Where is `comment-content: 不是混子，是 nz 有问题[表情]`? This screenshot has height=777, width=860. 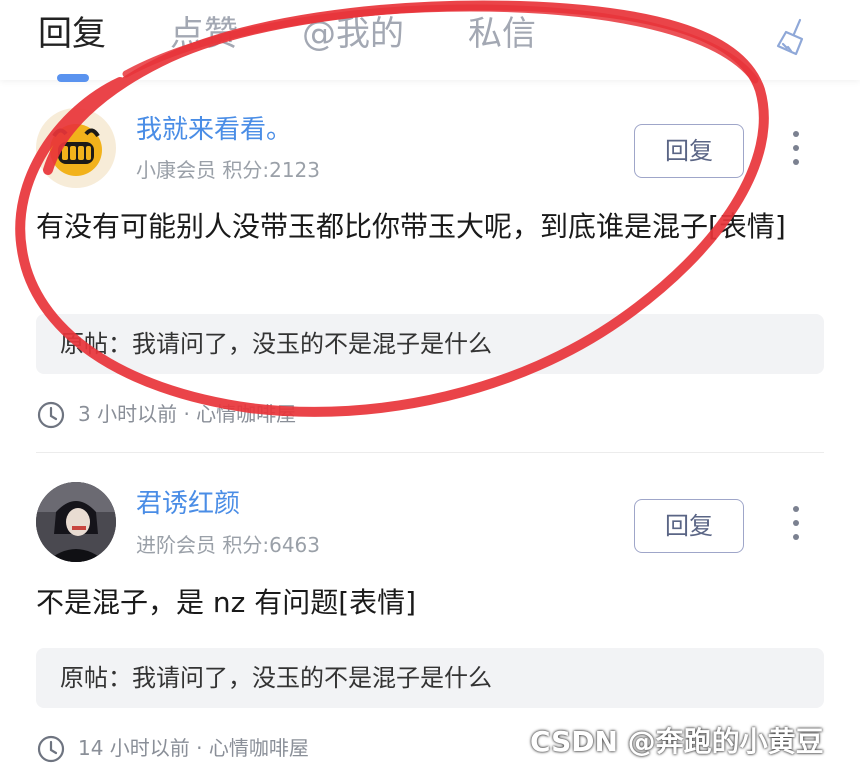 comment-content: 不是混子，是 nz 有问题[表情] is located at coordinates (226, 602).